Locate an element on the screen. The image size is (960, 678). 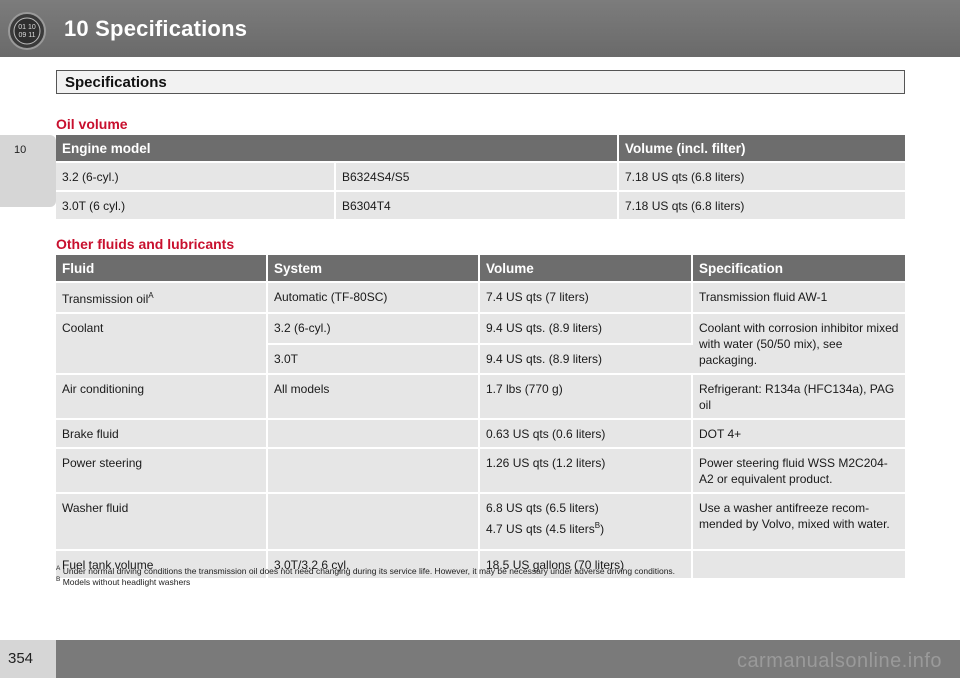
spec-cell: Refrigerant: R134a (HFC134a), PAG oil is located at coordinates (799, 395).